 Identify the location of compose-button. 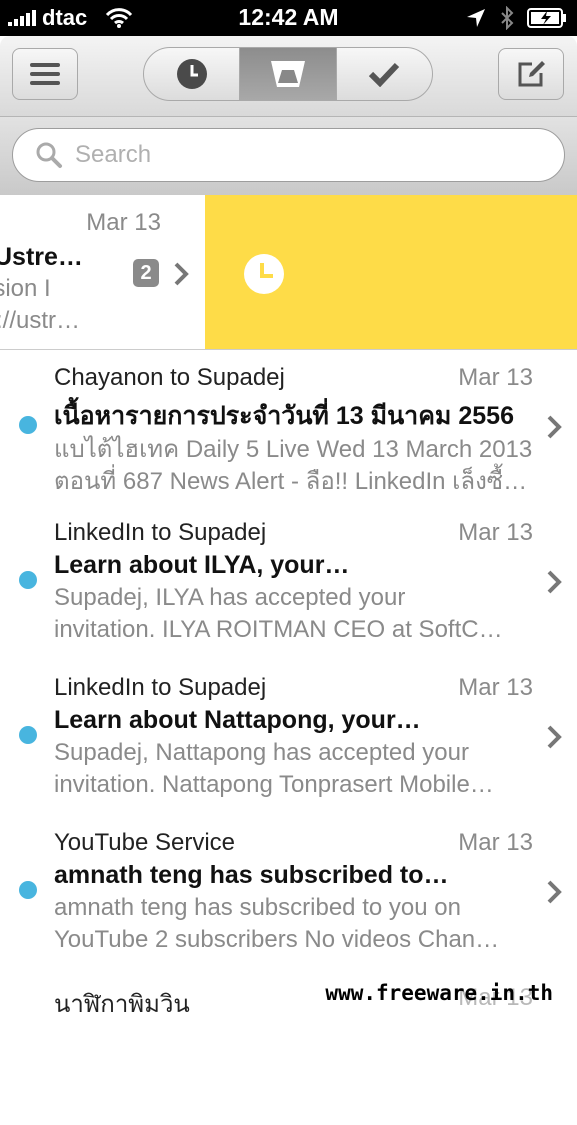
(531, 74).